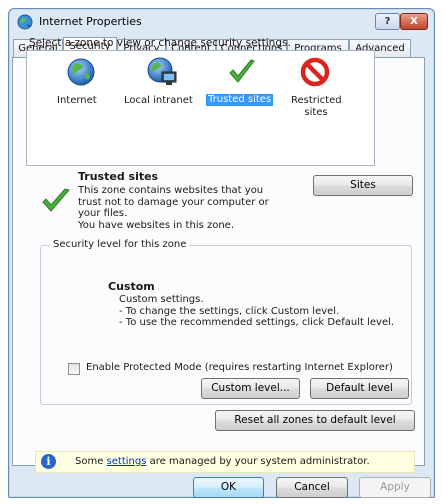  I want to click on restricted-icon, so click(315, 72).